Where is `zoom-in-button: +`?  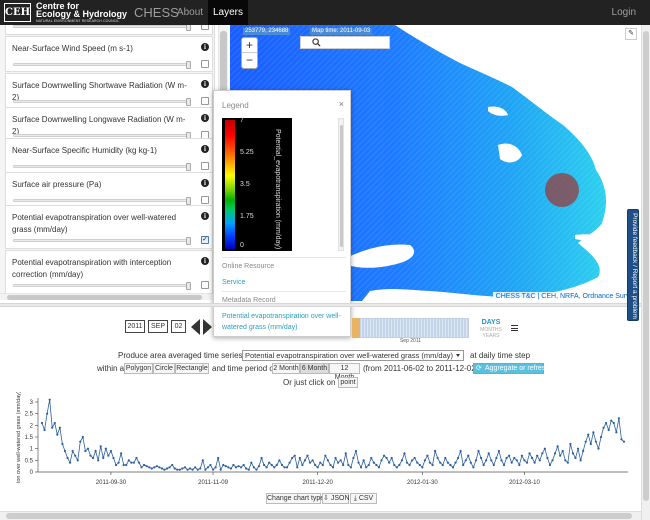 zoom-in-button: + is located at coordinates (249, 45).